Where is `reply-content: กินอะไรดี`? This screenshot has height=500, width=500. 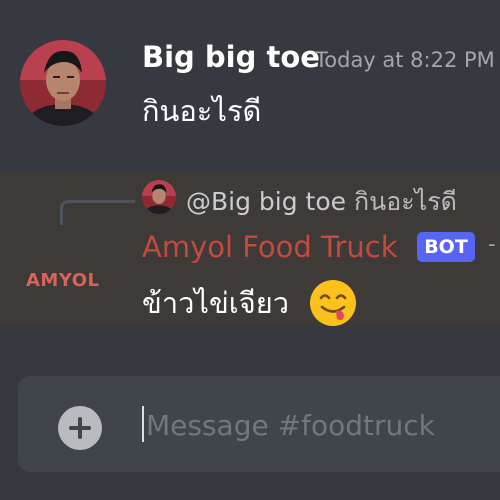
reply-content: กินอะไรดี is located at coordinates (405, 201).